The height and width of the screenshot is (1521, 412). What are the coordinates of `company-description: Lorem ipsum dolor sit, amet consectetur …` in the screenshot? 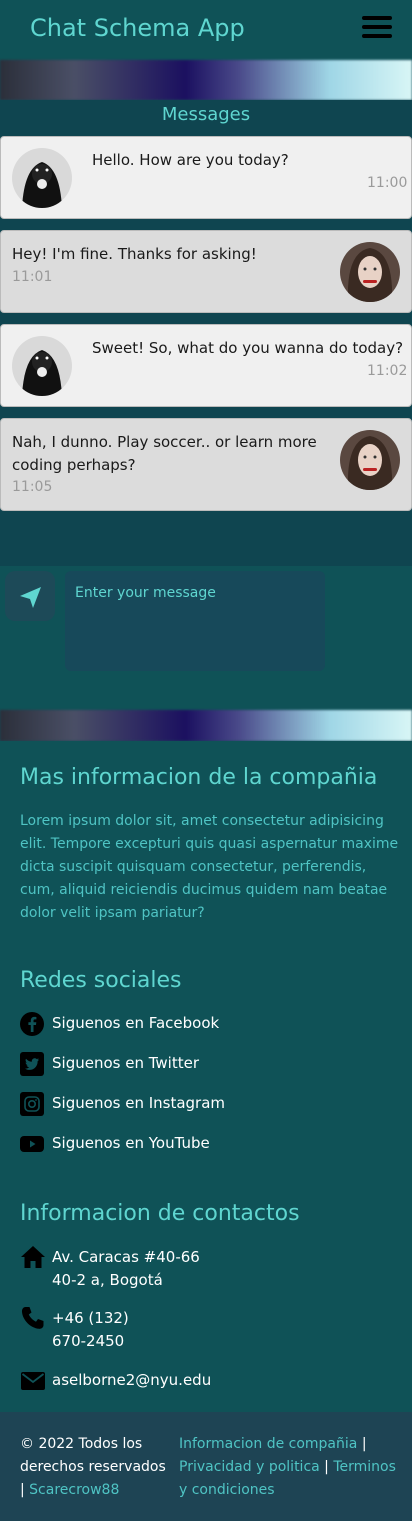 It's located at (209, 867).